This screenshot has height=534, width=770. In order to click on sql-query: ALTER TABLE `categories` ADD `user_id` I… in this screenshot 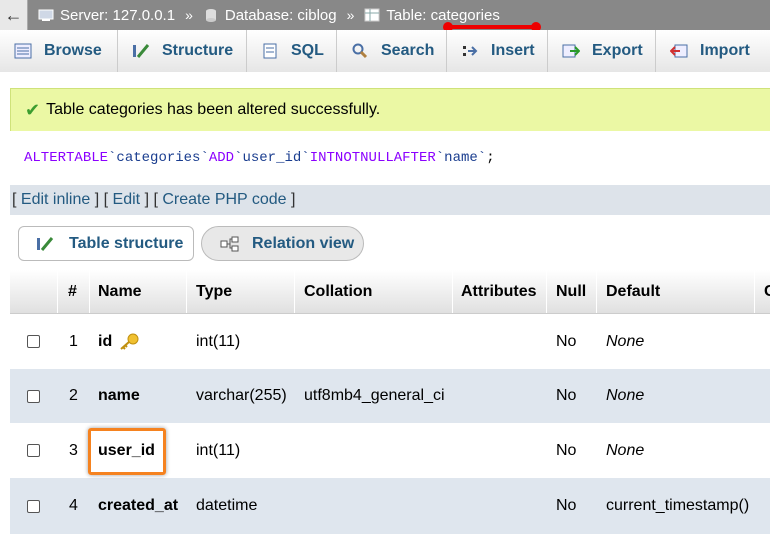, I will do `click(390, 158)`.